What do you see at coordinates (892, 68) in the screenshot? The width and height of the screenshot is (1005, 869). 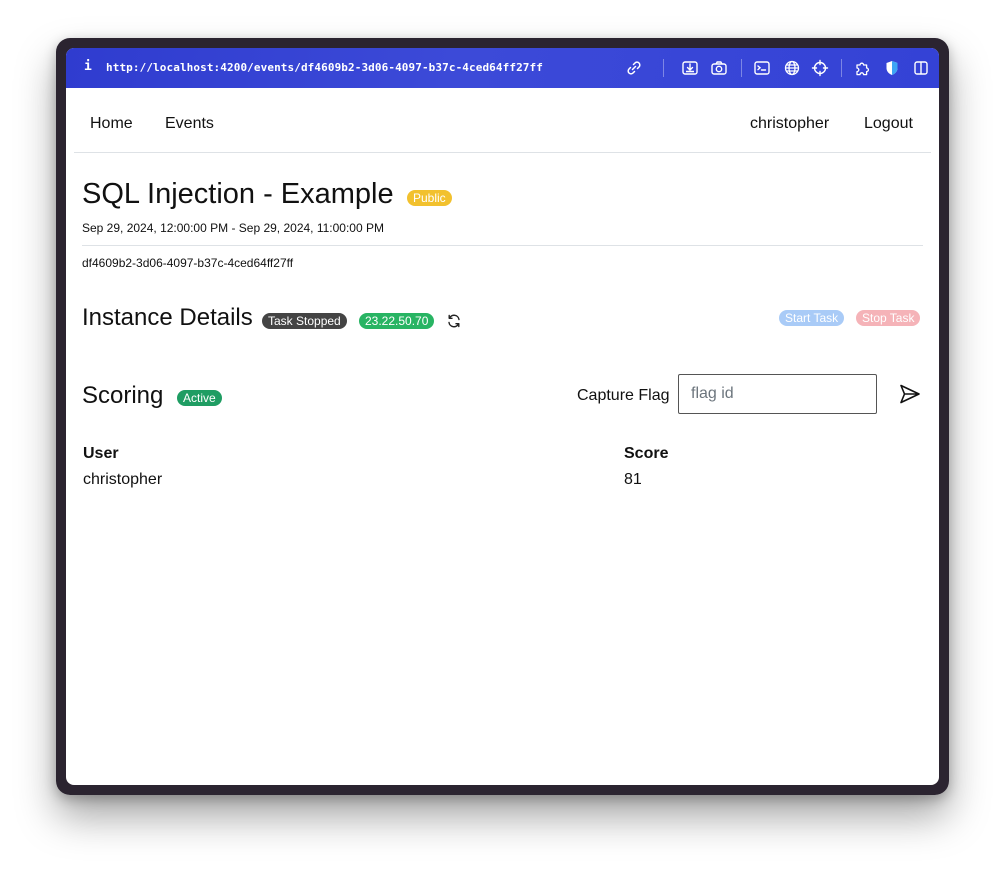 I see `shield-icon` at bounding box center [892, 68].